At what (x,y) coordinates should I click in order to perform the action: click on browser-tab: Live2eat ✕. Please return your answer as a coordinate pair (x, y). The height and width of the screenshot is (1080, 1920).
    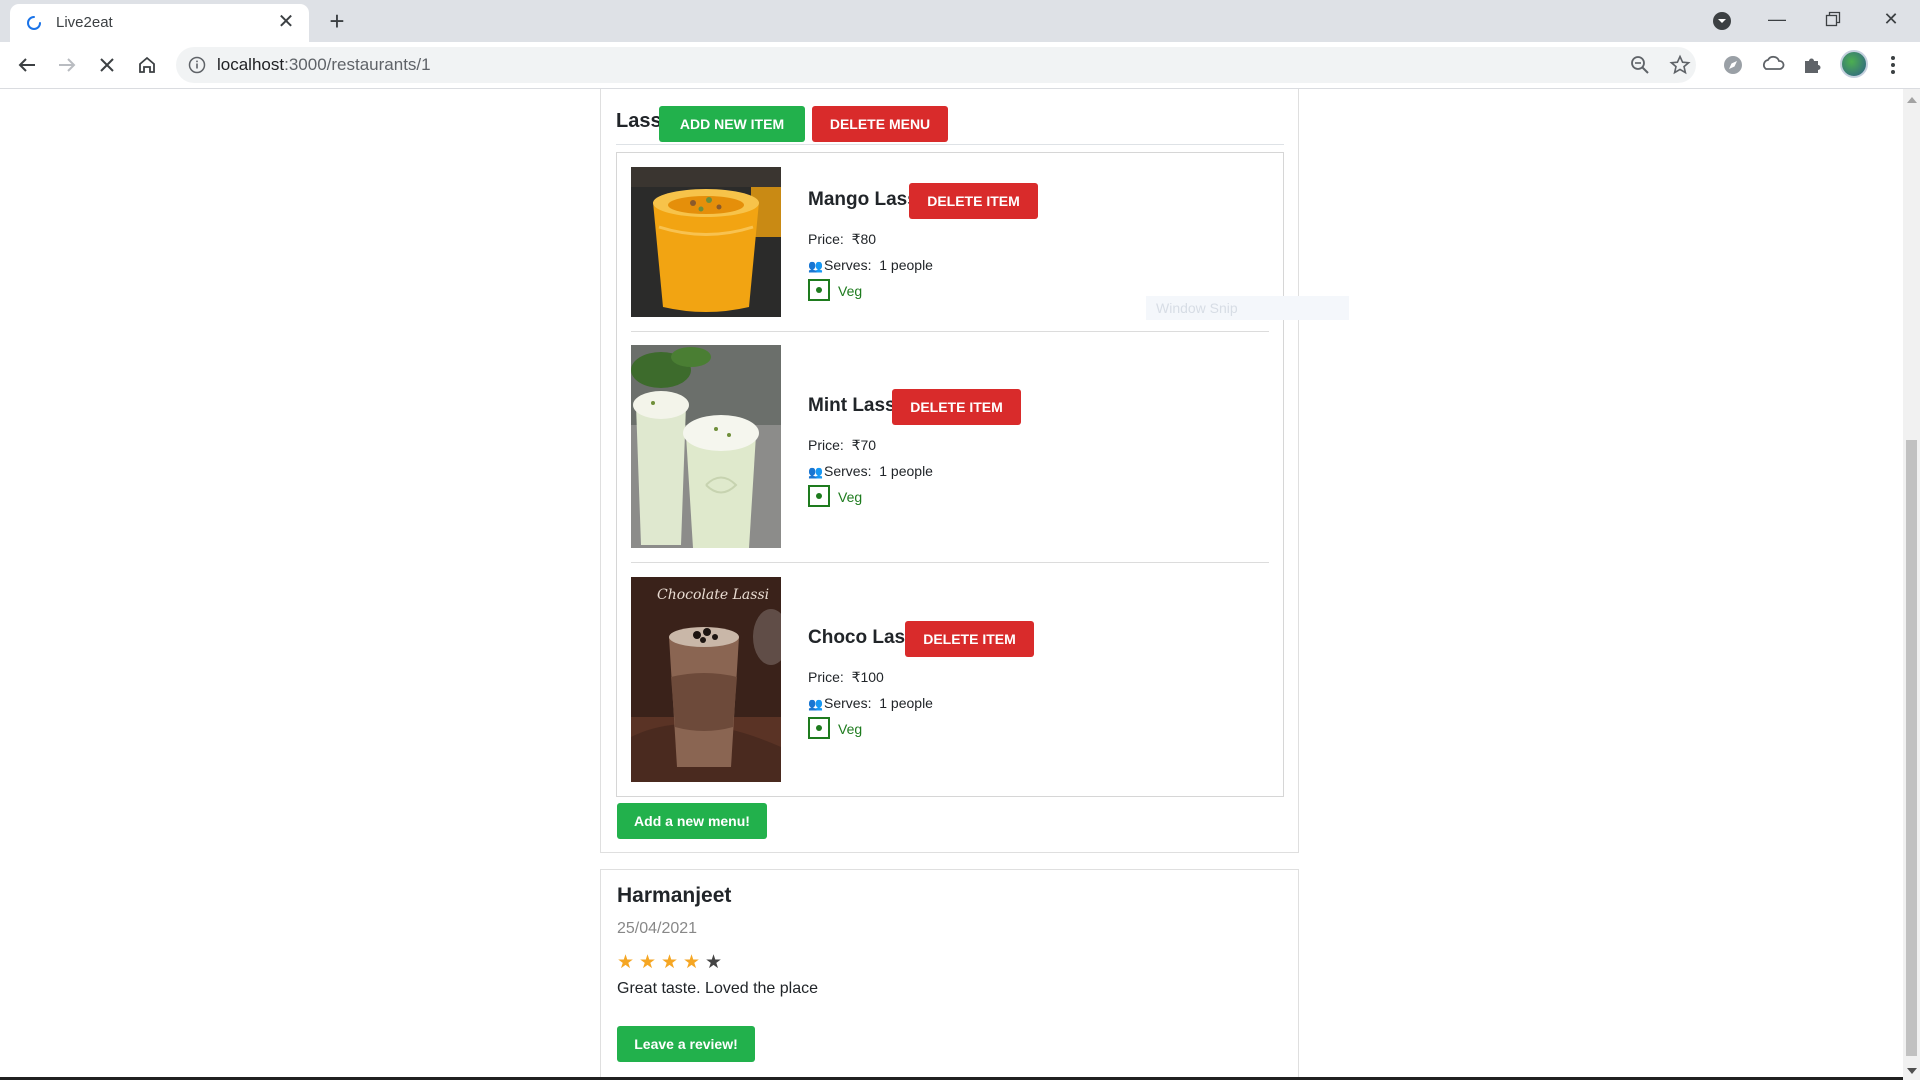
    Looking at the image, I should click on (159, 23).